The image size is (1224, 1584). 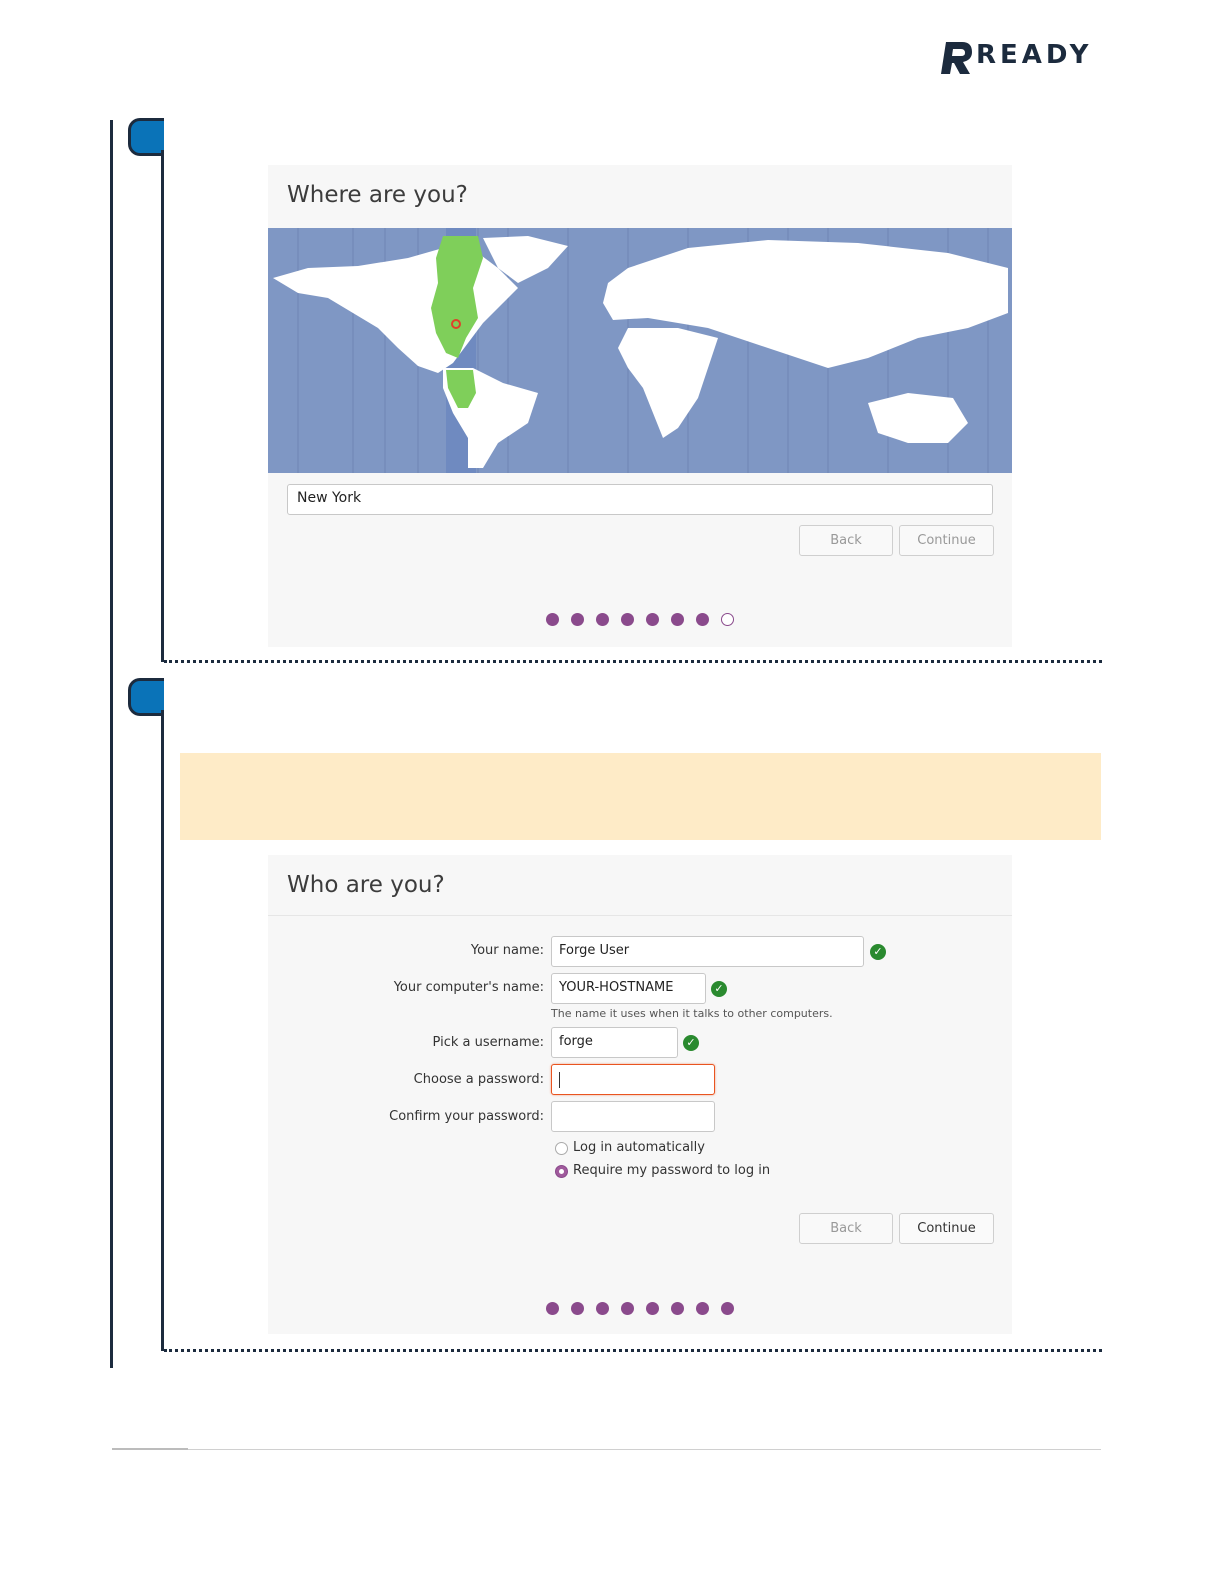 What do you see at coordinates (946, 1228) in the screenshot?
I see `user-continue-button: Continue` at bounding box center [946, 1228].